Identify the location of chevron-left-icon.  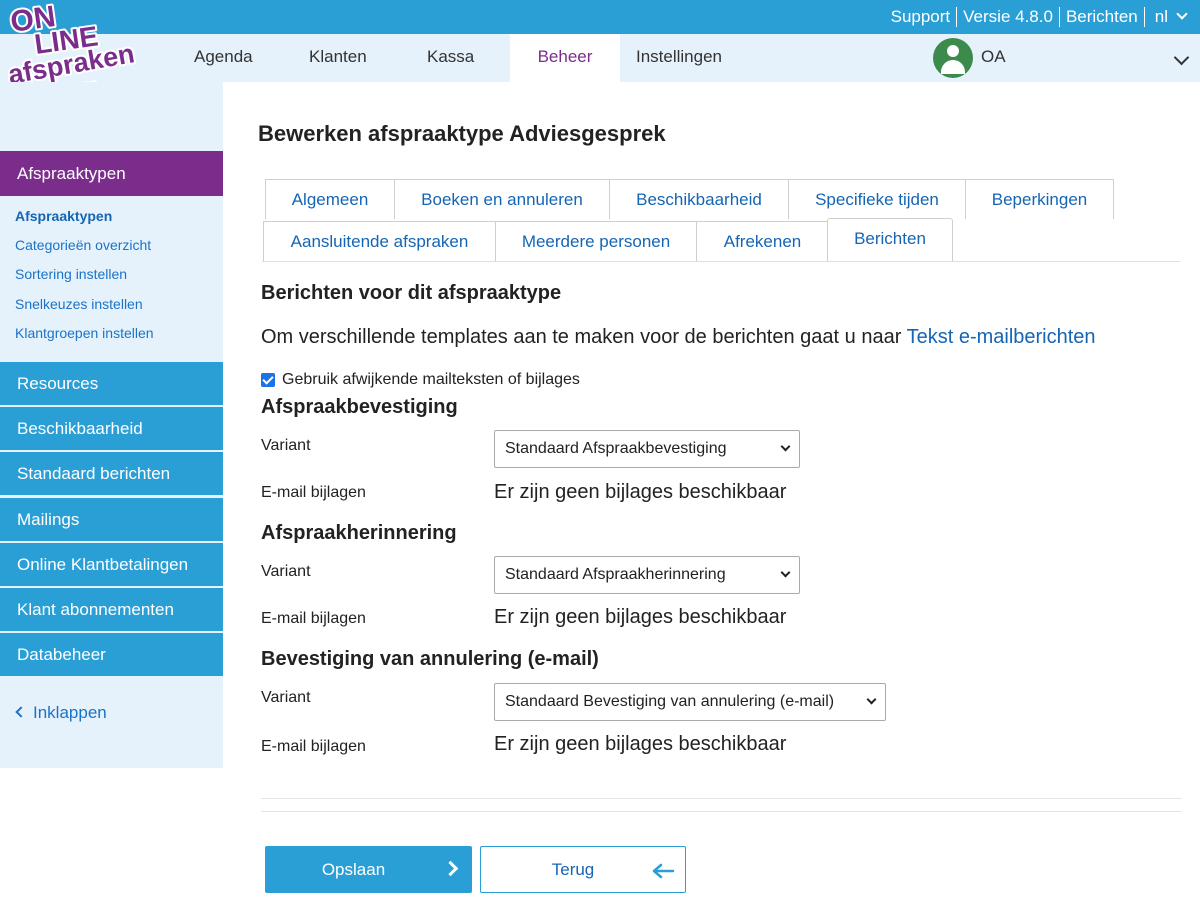
(21, 712).